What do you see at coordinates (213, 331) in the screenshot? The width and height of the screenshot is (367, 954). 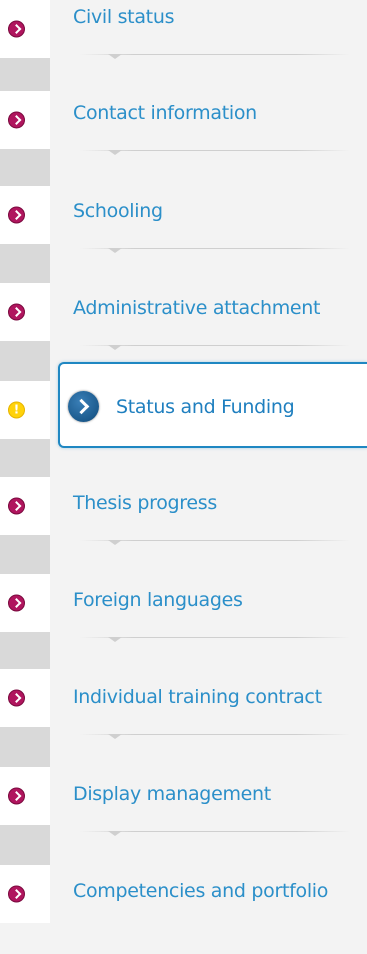 I see `menu-item-administrative-attachment: Administrative attachment` at bounding box center [213, 331].